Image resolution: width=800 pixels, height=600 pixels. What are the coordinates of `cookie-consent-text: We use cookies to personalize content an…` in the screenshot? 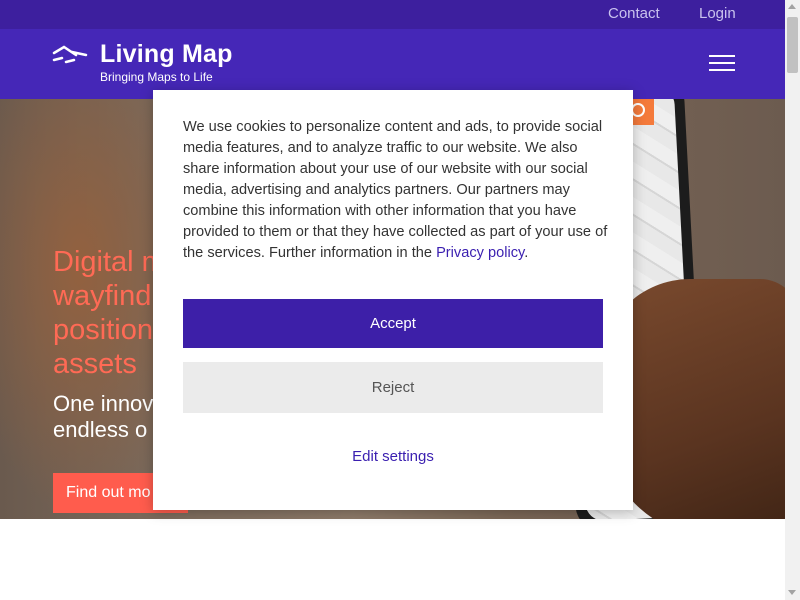 It's located at (395, 190).